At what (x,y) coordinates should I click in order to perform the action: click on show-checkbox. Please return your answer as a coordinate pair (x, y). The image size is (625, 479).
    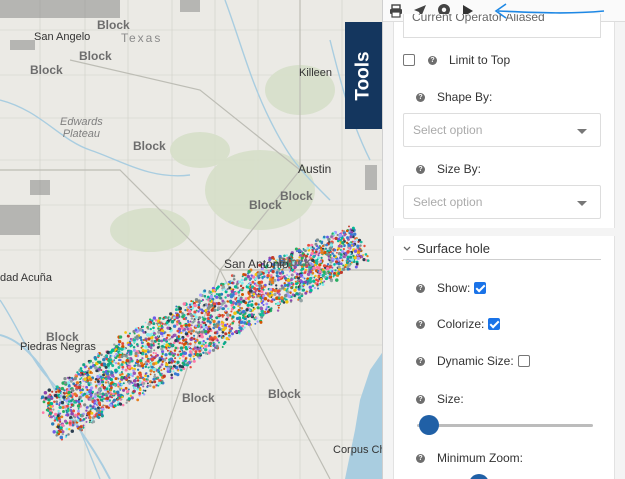
    Looking at the image, I should click on (480, 288).